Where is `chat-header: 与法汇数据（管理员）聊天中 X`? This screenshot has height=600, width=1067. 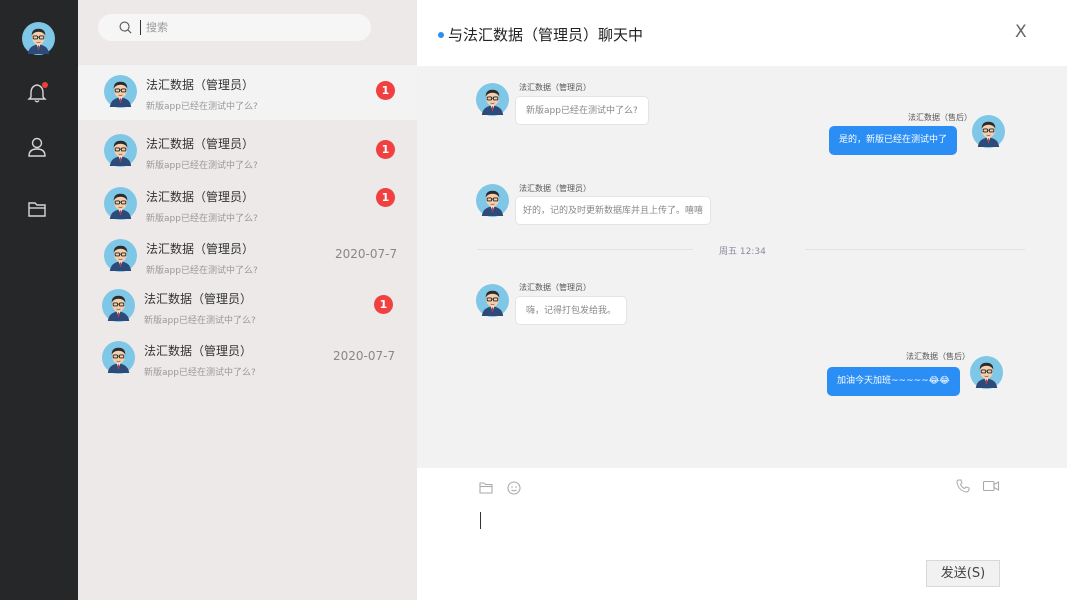 chat-header: 与法汇数据（管理员）聊天中 X is located at coordinates (742, 33).